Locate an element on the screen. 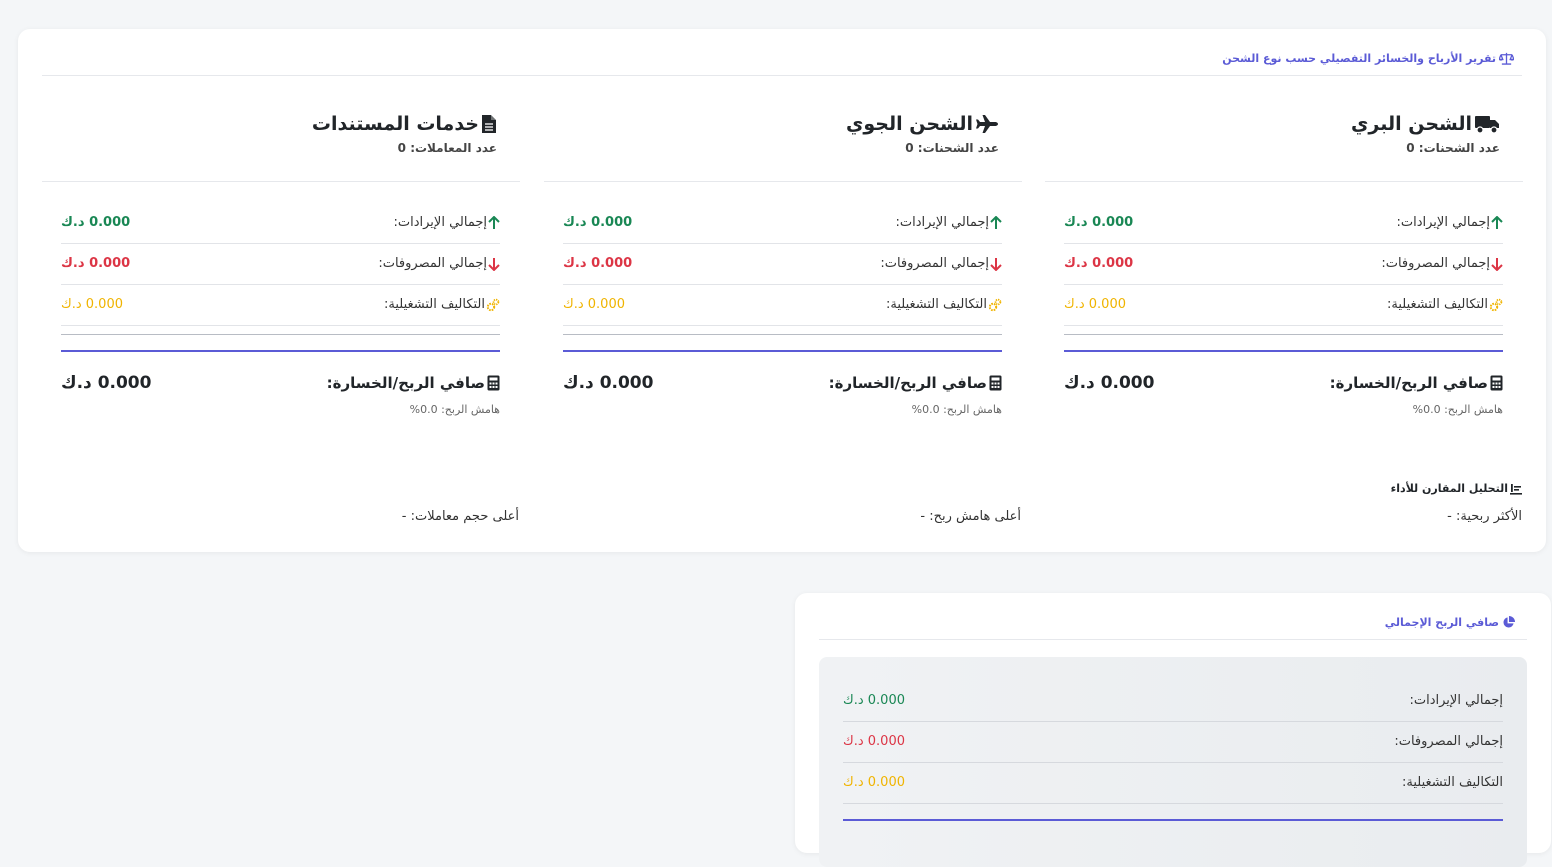 The width and height of the screenshot is (1552, 867). summary-accent-line is located at coordinates (1173, 820).